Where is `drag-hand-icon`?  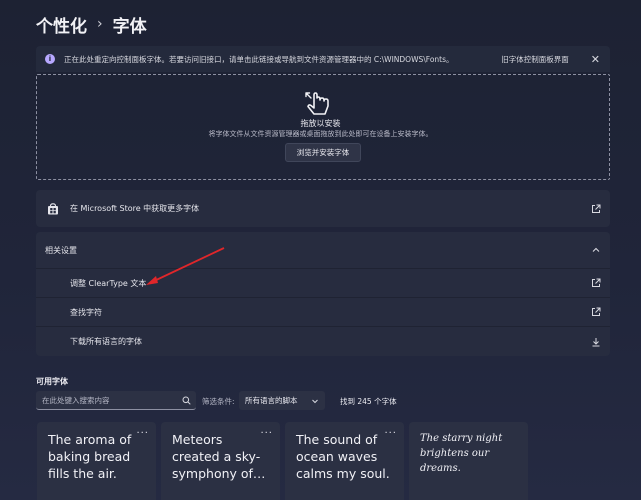 drag-hand-icon is located at coordinates (317, 103).